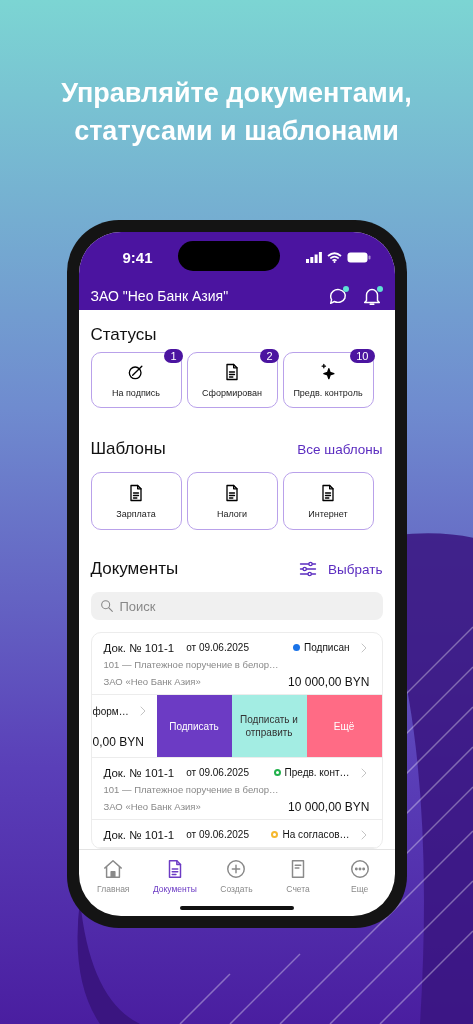  Describe the element at coordinates (308, 569) in the screenshot. I see `filter-icon` at that location.